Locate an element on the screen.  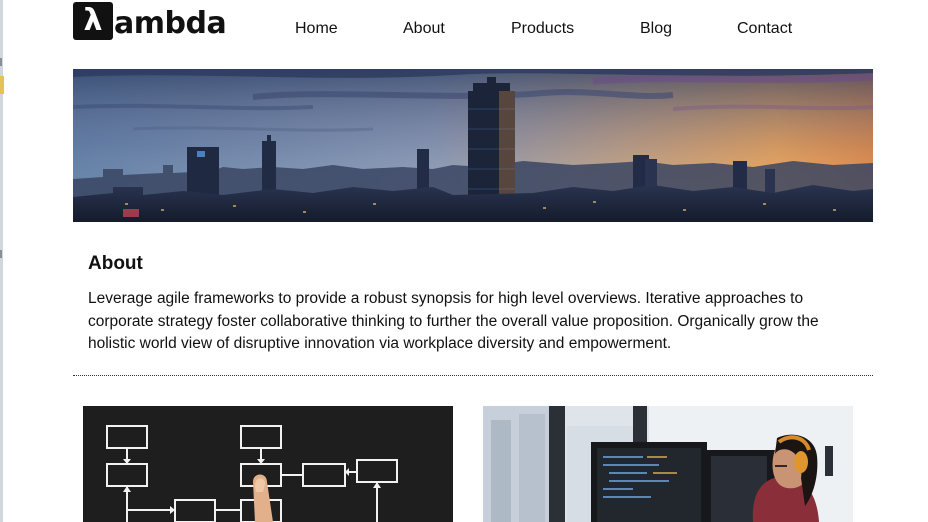
nav-home-link: Home is located at coordinates (316, 29).